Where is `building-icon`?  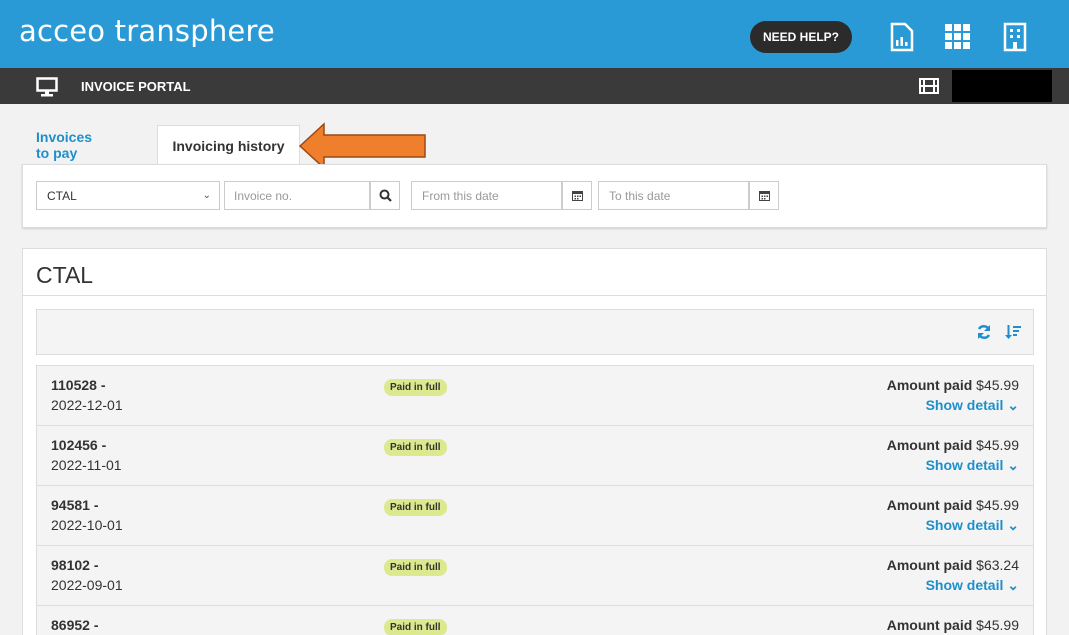 building-icon is located at coordinates (1016, 37).